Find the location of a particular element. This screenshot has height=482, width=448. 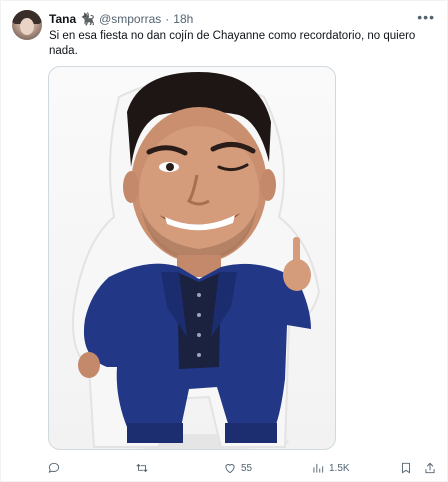

reply-button is located at coordinates (54, 468).